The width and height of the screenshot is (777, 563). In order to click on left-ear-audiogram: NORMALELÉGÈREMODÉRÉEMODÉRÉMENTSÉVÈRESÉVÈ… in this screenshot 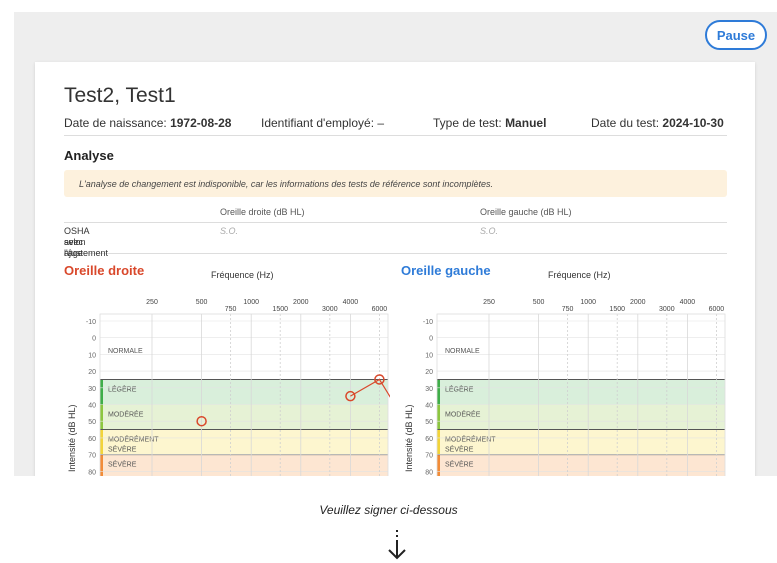, I will do `click(574, 387)`.